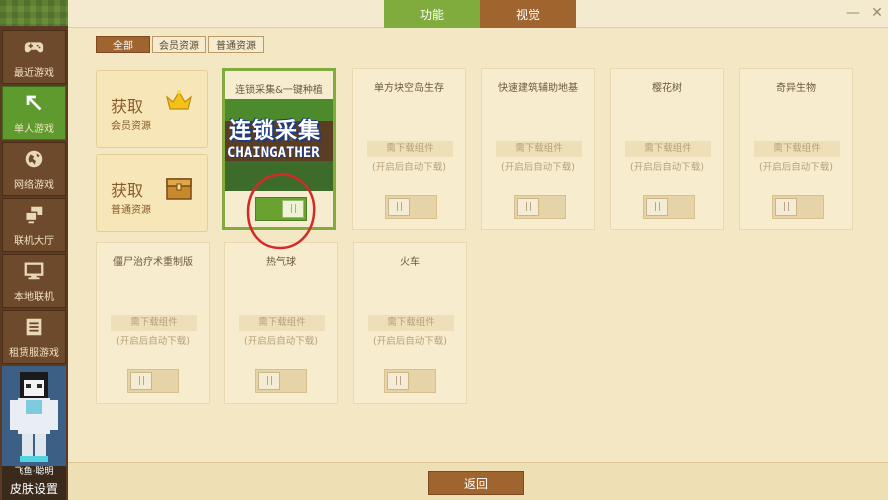 The height and width of the screenshot is (500, 888). What do you see at coordinates (34, 416) in the screenshot?
I see `skin-preview` at bounding box center [34, 416].